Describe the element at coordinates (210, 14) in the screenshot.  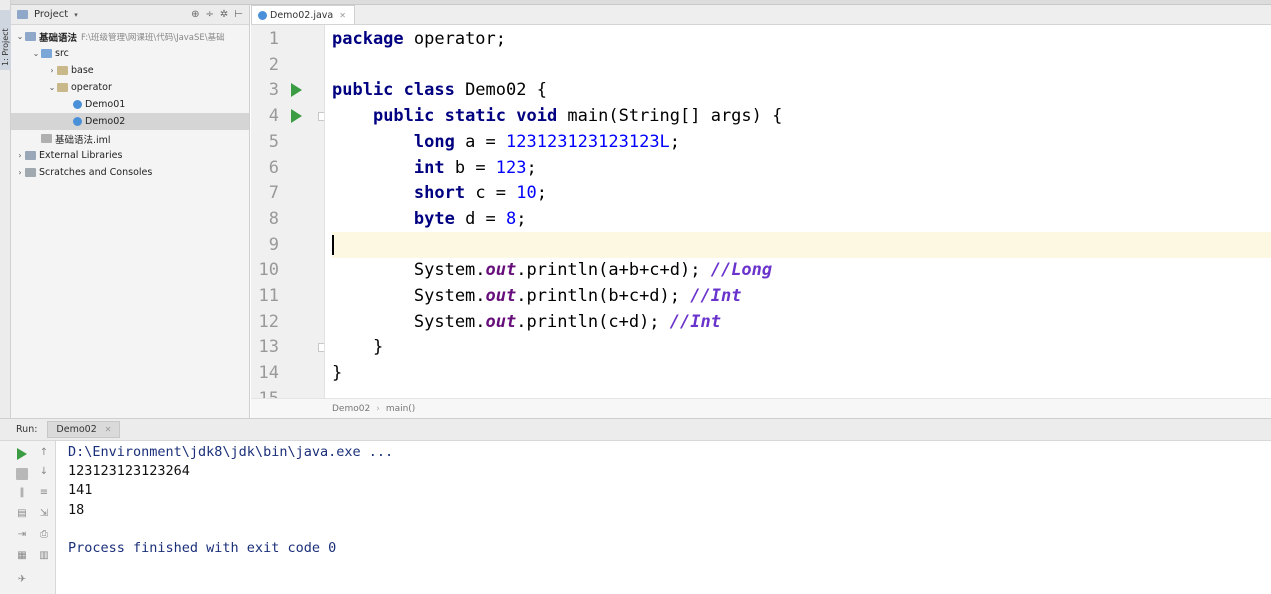
I see `collapse-all-icon: ÷` at that location.